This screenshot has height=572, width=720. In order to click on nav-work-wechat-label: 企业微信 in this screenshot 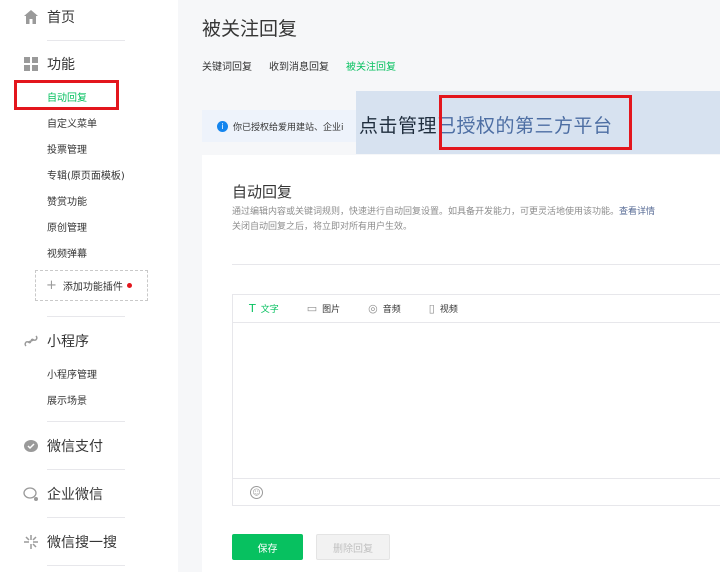, I will do `click(75, 495)`.